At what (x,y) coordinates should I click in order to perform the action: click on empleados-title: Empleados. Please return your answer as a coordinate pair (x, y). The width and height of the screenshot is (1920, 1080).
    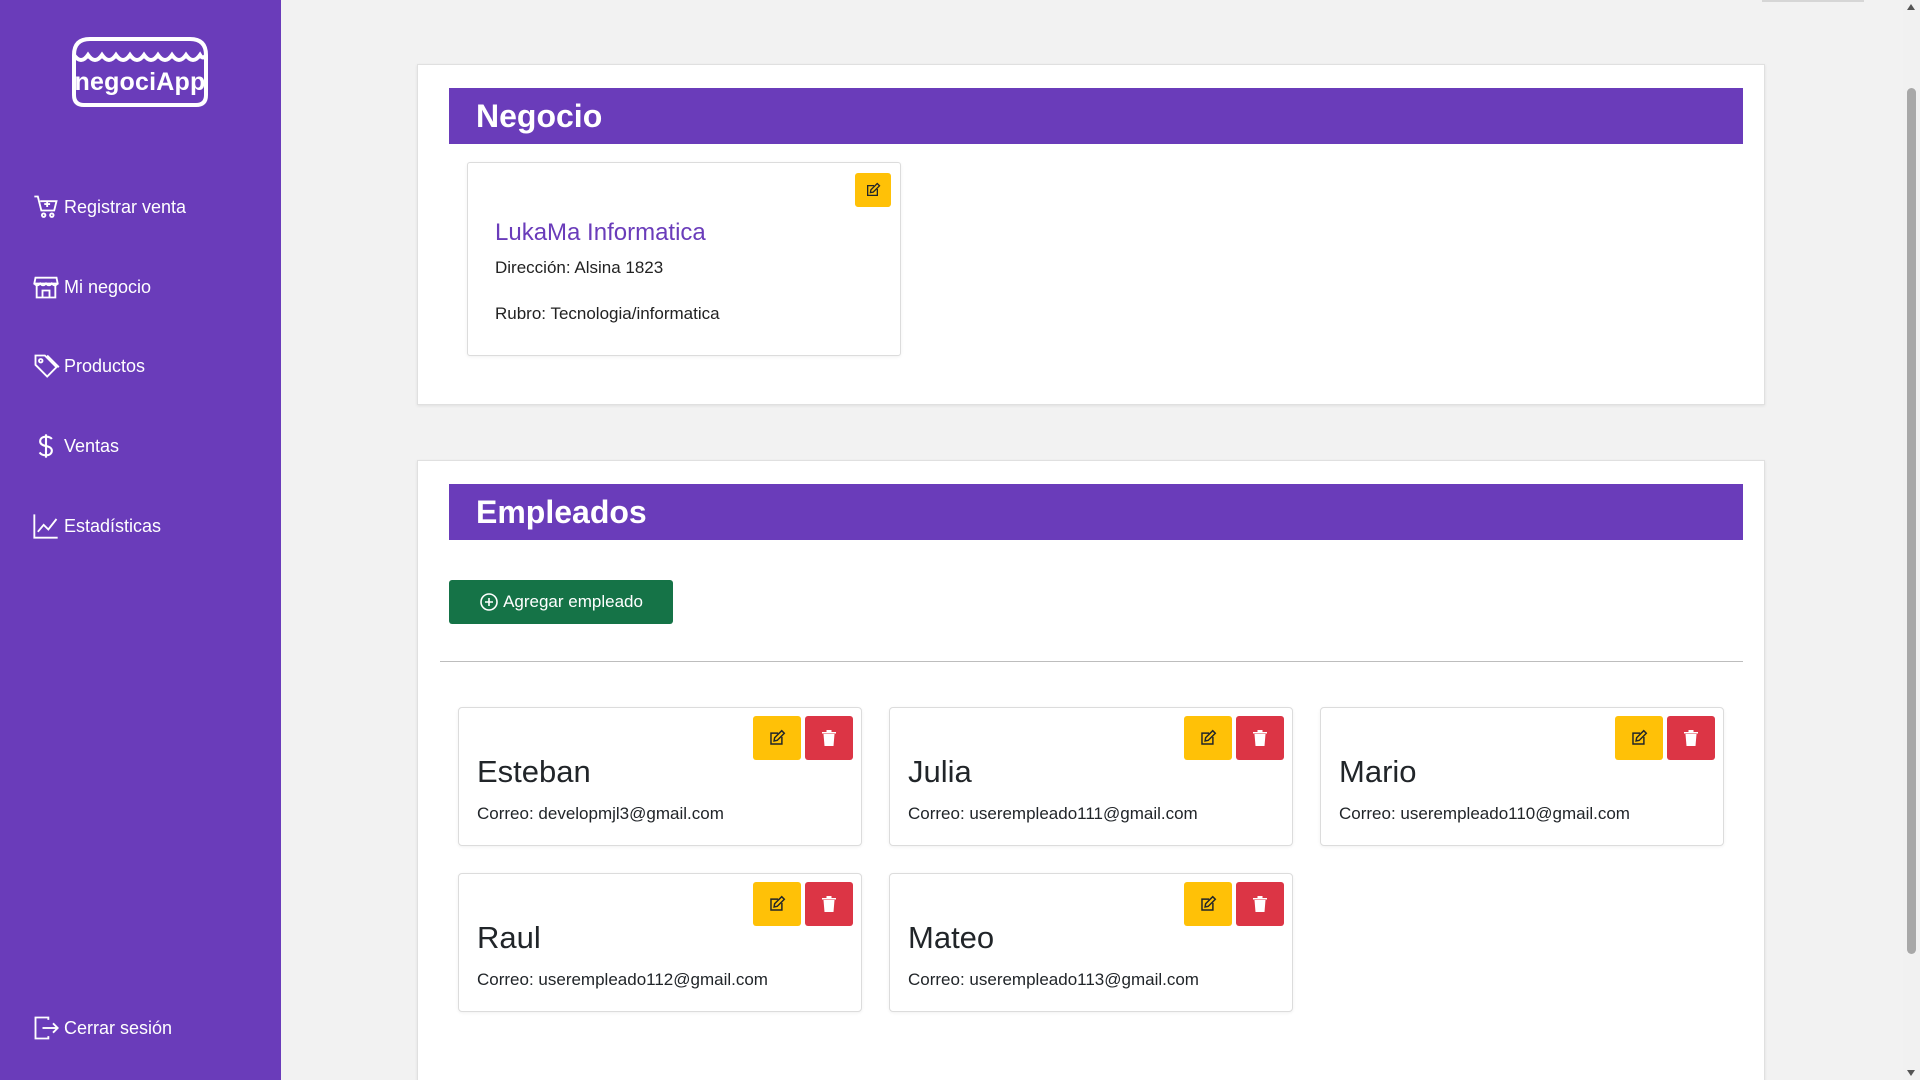
    Looking at the image, I should click on (561, 511).